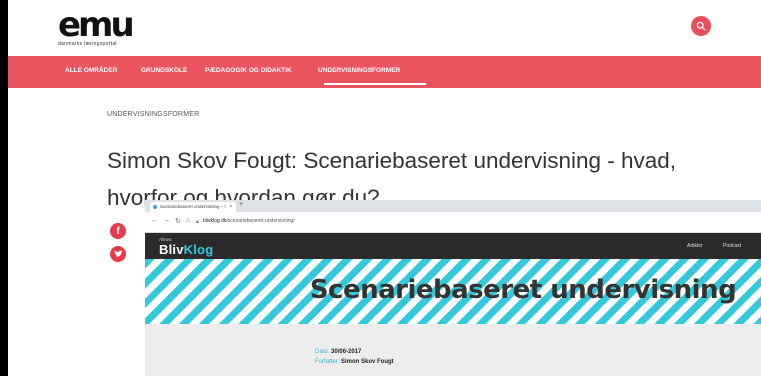  What do you see at coordinates (154, 220) in the screenshot?
I see `back-arrow-icon: ←` at bounding box center [154, 220].